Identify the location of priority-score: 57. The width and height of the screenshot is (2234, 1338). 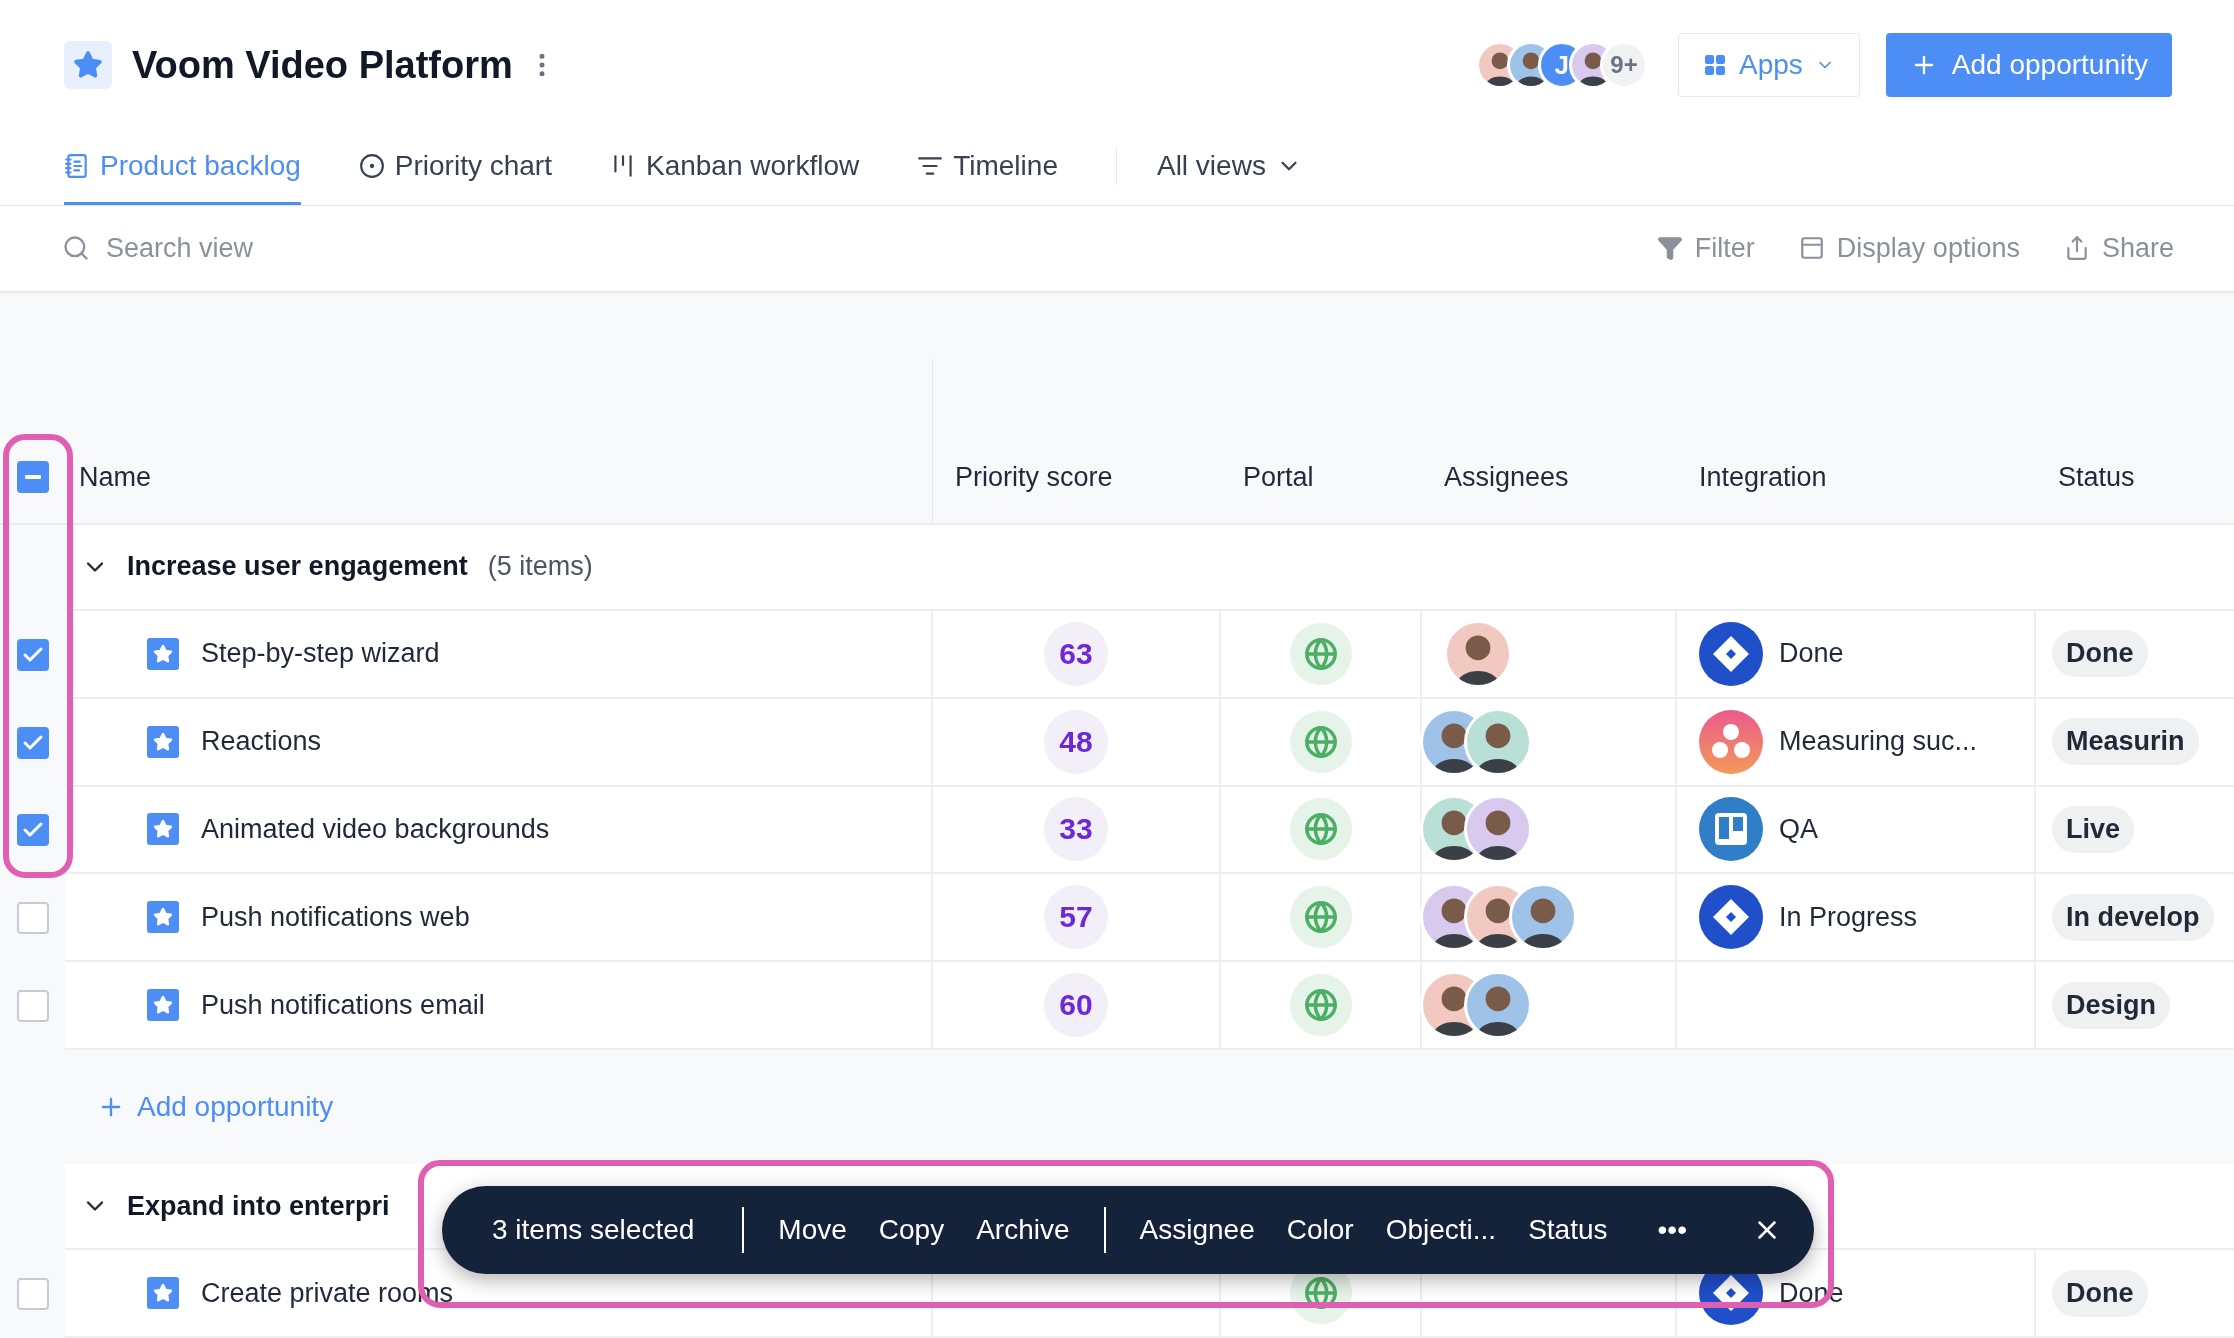
(1076, 917).